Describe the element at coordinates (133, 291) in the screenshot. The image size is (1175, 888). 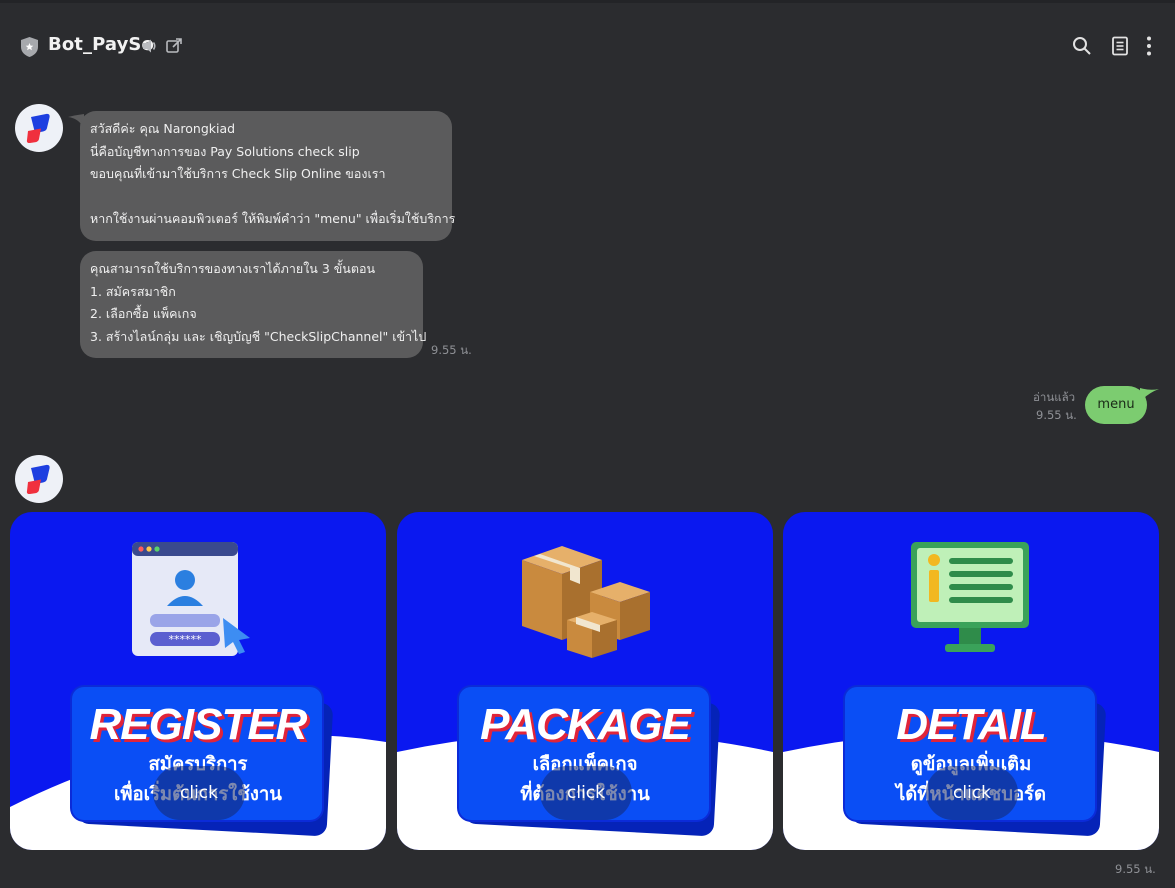
I see `message-line: 1. สมัครสมาชิก` at that location.